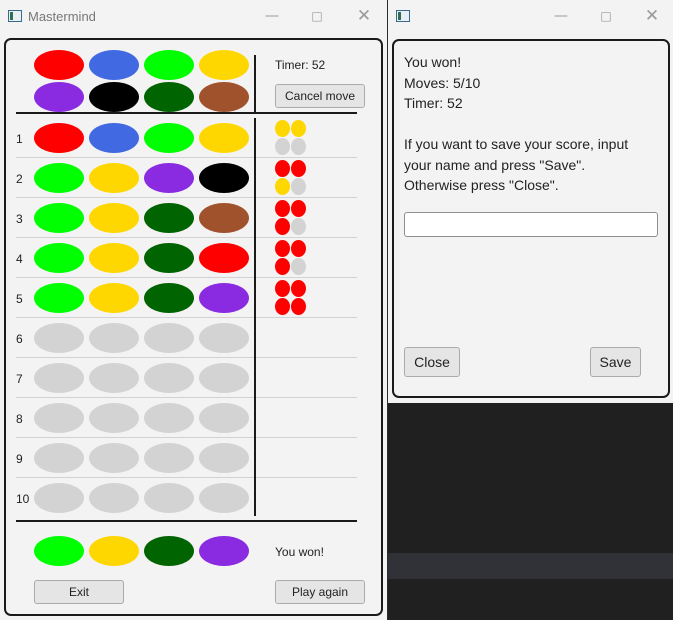  Describe the element at coordinates (224, 178) in the screenshot. I see `guess-peg-black` at that location.